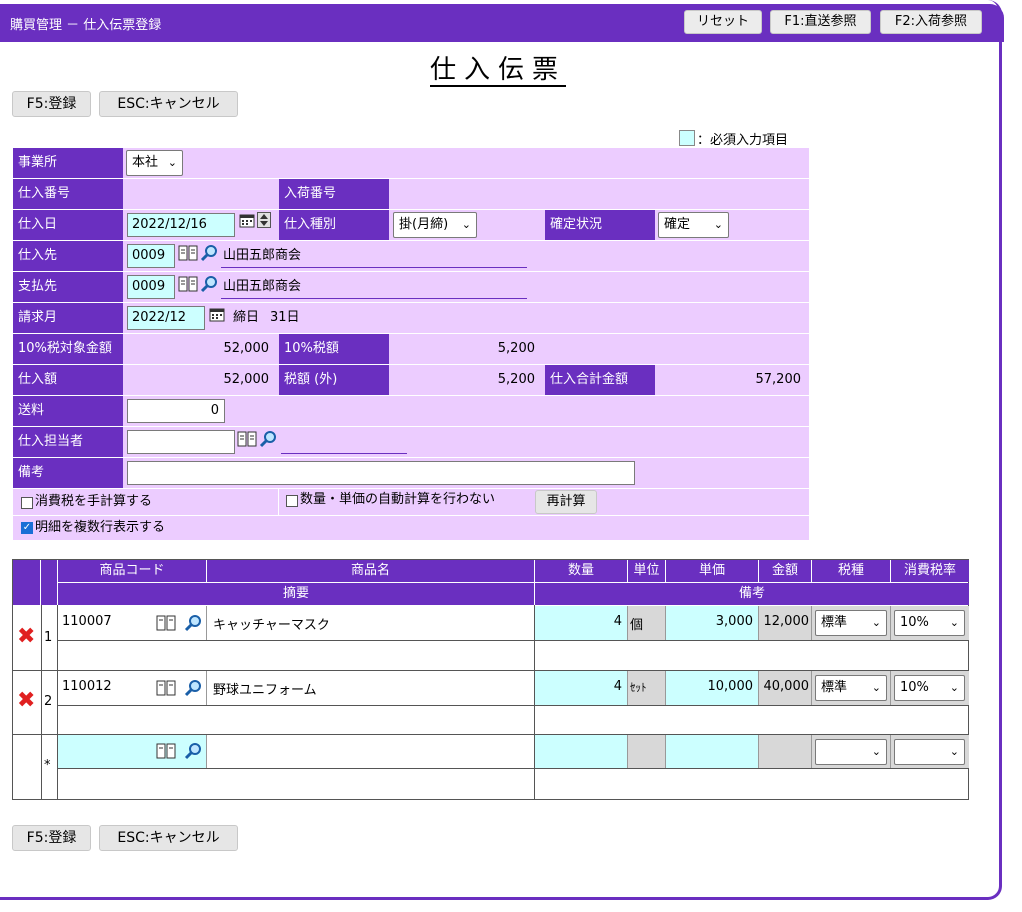  I want to click on purchase-type-label: 仕入種別, so click(334, 225).